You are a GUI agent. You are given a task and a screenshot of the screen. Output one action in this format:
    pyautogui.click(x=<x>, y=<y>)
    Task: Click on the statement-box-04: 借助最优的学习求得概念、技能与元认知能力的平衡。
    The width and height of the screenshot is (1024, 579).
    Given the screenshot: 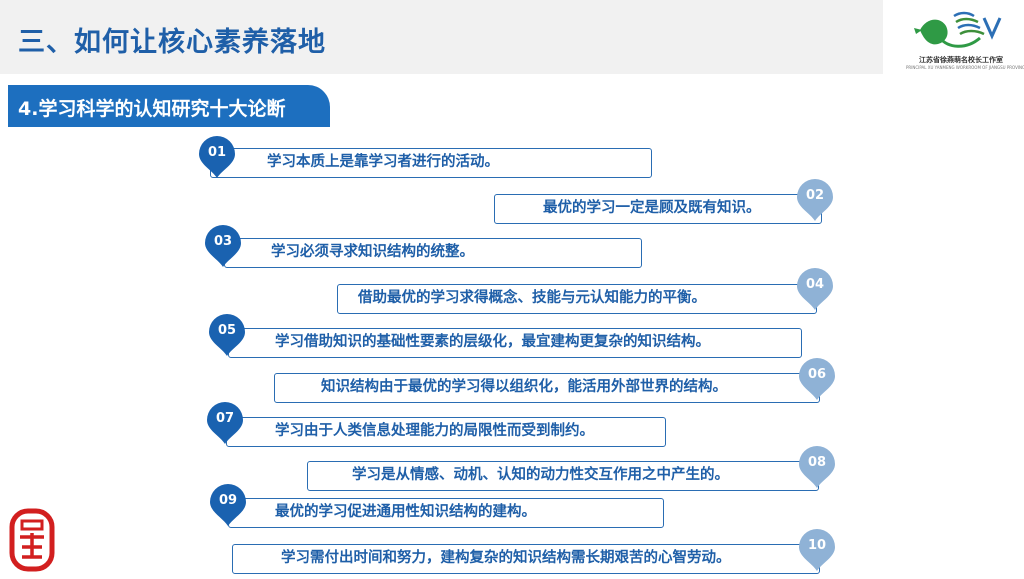 What is the action you would take?
    pyautogui.click(x=577, y=299)
    